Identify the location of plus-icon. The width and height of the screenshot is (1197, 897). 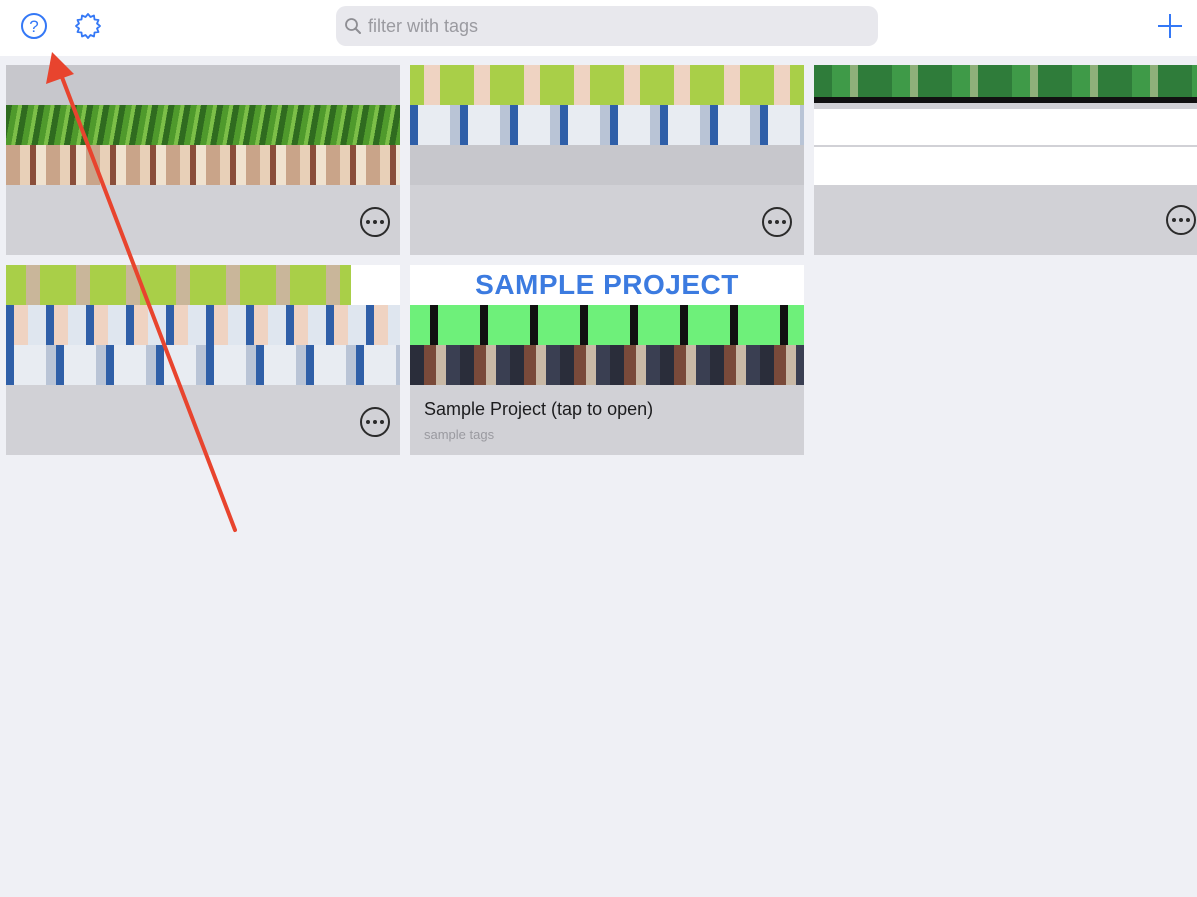
(1170, 26).